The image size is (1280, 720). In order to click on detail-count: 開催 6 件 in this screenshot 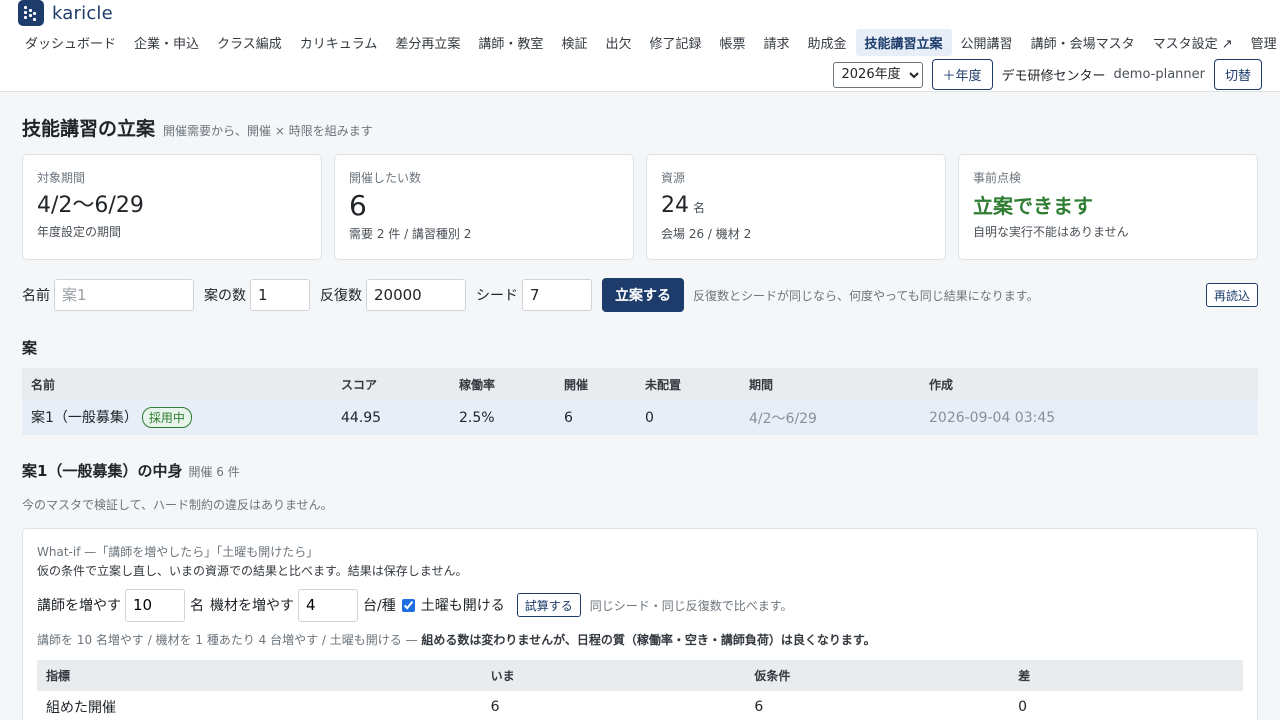, I will do `click(214, 472)`.